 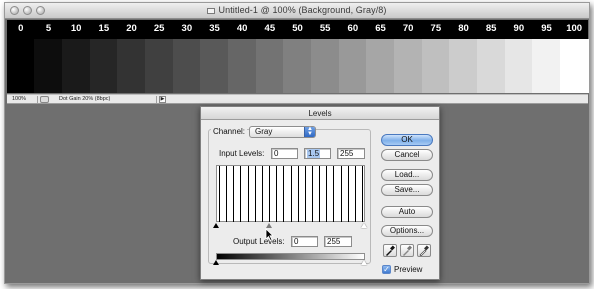 What do you see at coordinates (519, 28) in the screenshot?
I see `step-label: 90` at bounding box center [519, 28].